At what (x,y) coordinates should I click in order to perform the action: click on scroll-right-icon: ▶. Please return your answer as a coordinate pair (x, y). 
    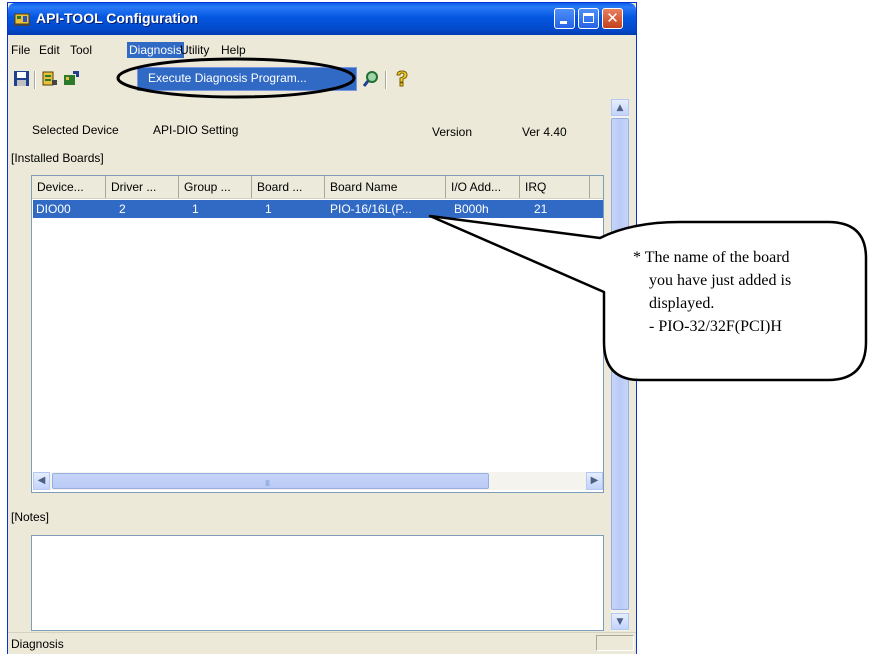
    Looking at the image, I should click on (594, 481).